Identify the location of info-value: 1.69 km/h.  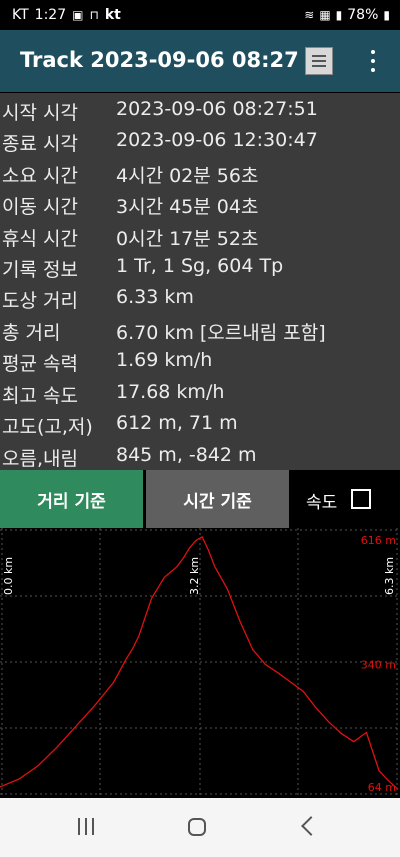
(164, 360).